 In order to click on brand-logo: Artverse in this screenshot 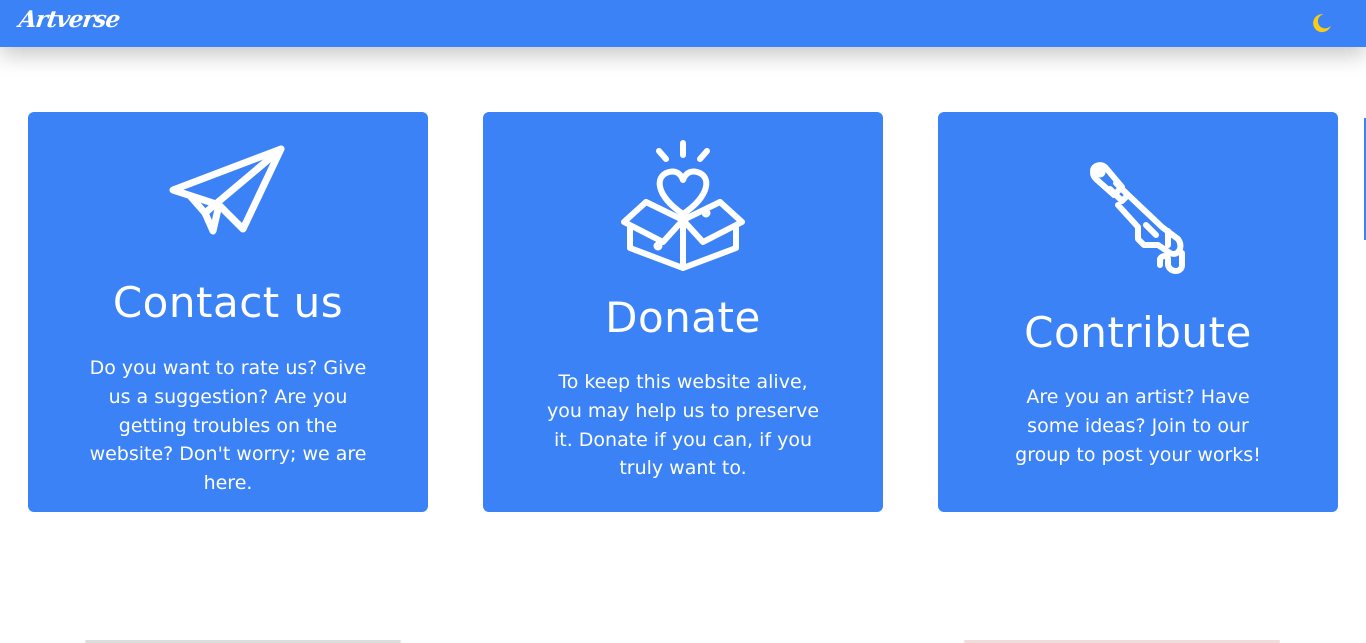, I will do `click(69, 19)`.